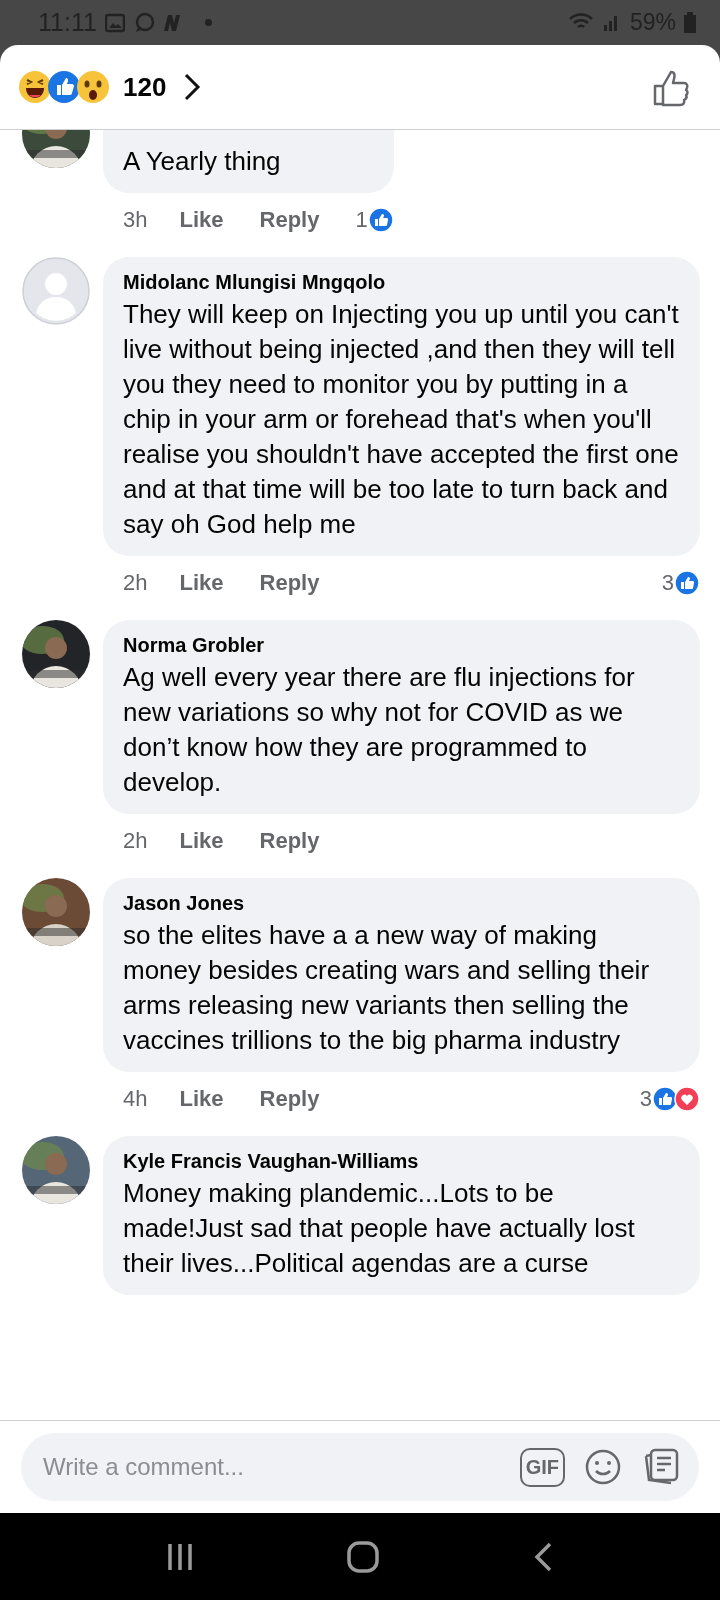 Image resolution: width=720 pixels, height=1600 pixels. I want to click on comment-text: A Yearly thing, so click(202, 161).